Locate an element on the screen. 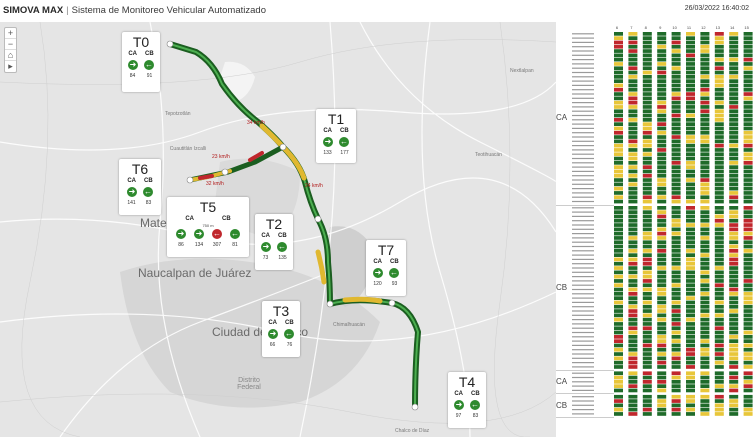 The width and height of the screenshot is (753, 437). station-card-t5: T5 CA CB 750 m ➜ ➜ ← ← 86 134 307 81 is located at coordinates (208, 227).